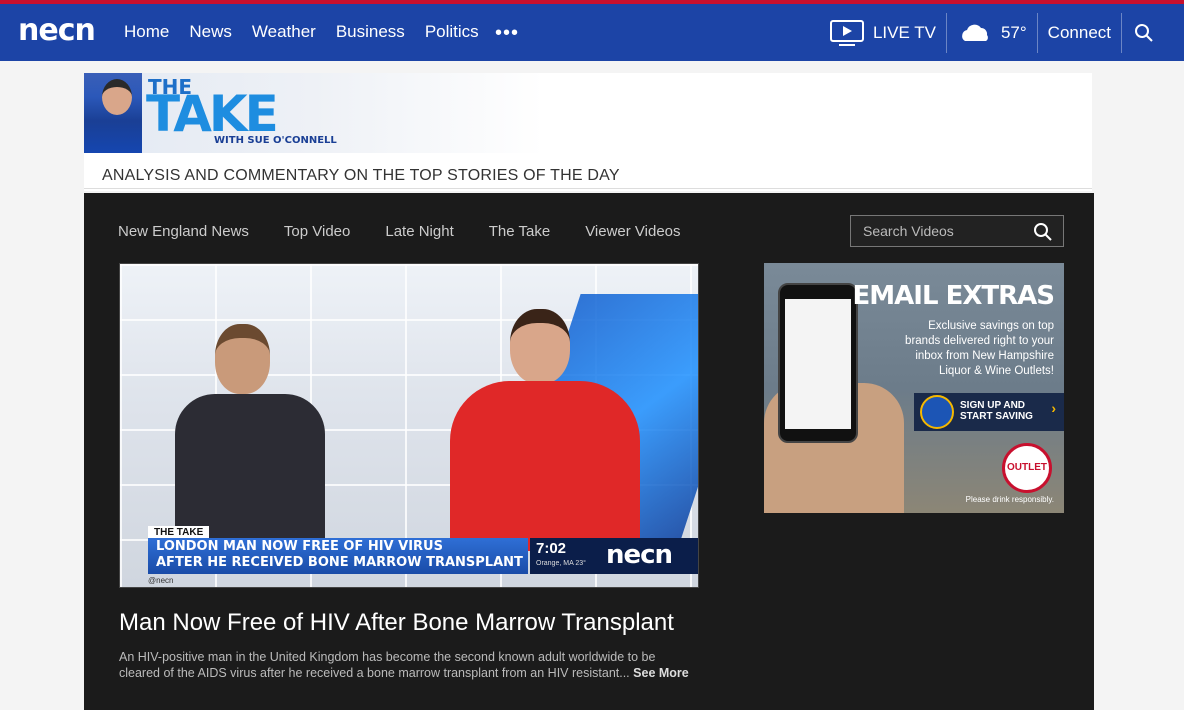  I want to click on ad-disclaimer: Please drink responsibly., so click(1009, 499).